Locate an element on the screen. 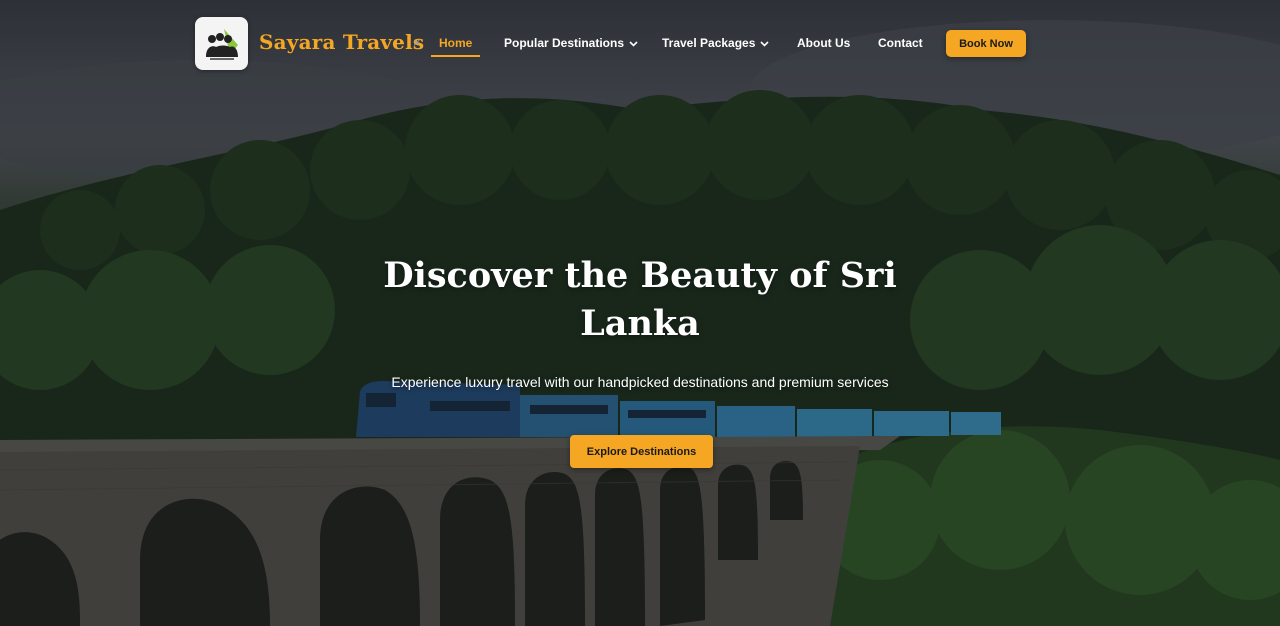 The image size is (1280, 626). nav-item-about-us: About Us is located at coordinates (823, 43).